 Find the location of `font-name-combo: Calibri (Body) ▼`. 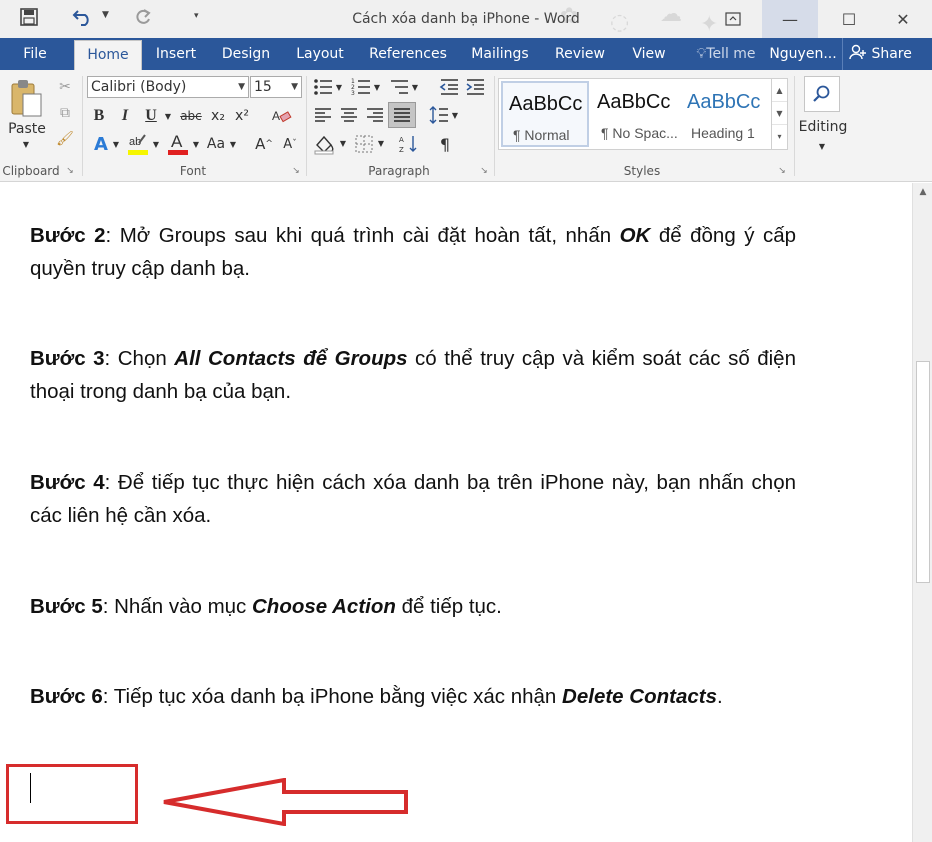

font-name-combo: Calibri (Body) ▼ is located at coordinates (168, 87).